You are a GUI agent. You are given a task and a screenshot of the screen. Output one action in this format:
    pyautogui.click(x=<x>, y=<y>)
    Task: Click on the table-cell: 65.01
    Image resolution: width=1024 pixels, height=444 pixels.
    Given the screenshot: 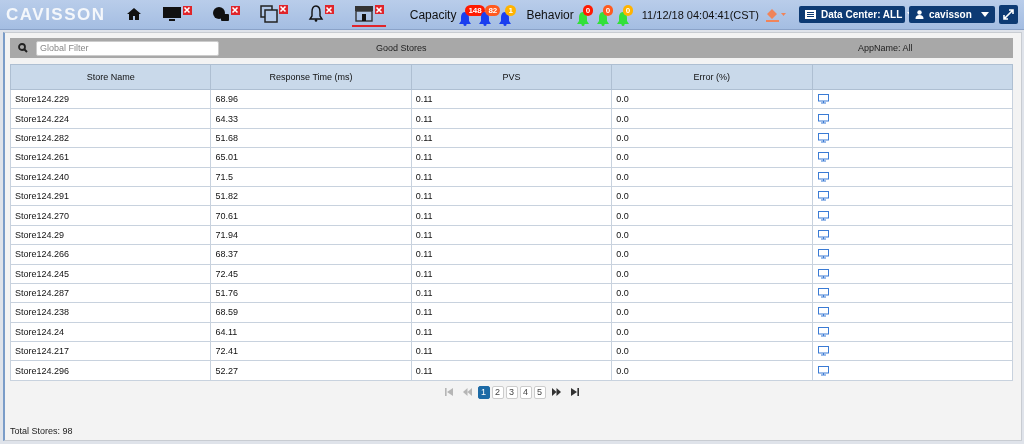 What is the action you would take?
    pyautogui.click(x=311, y=157)
    